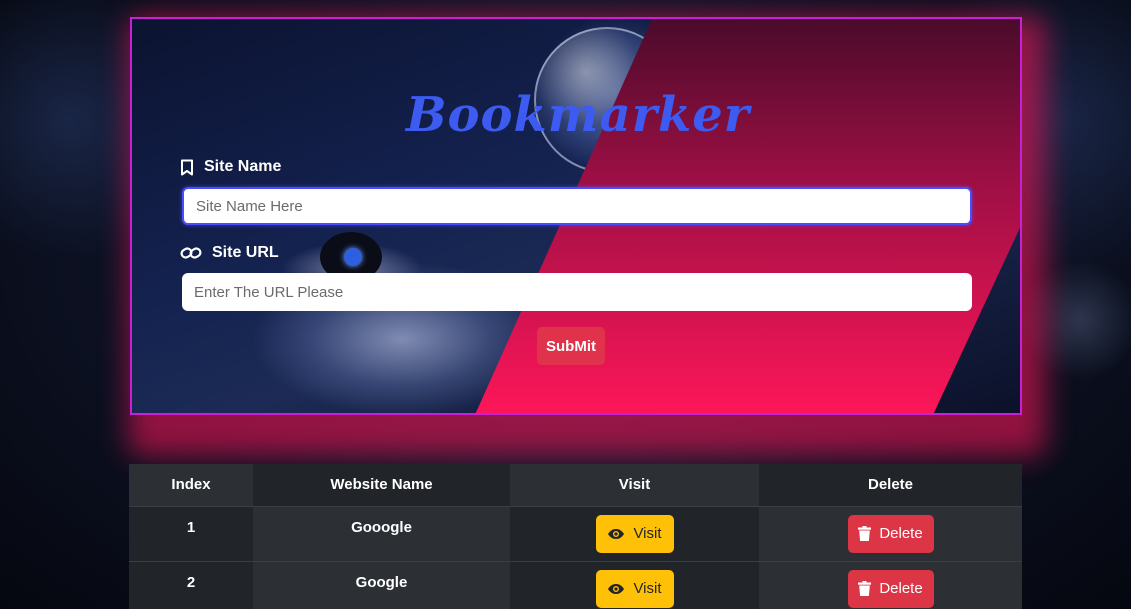 The width and height of the screenshot is (1131, 609). I want to click on link-icon, so click(191, 253).